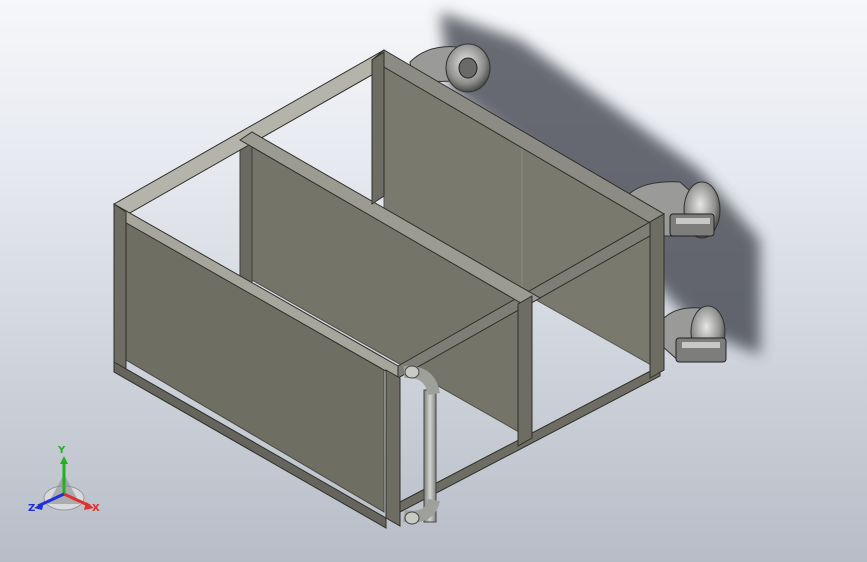  Describe the element at coordinates (694, 334) in the screenshot. I see `caster-wheel-right-lower` at that location.